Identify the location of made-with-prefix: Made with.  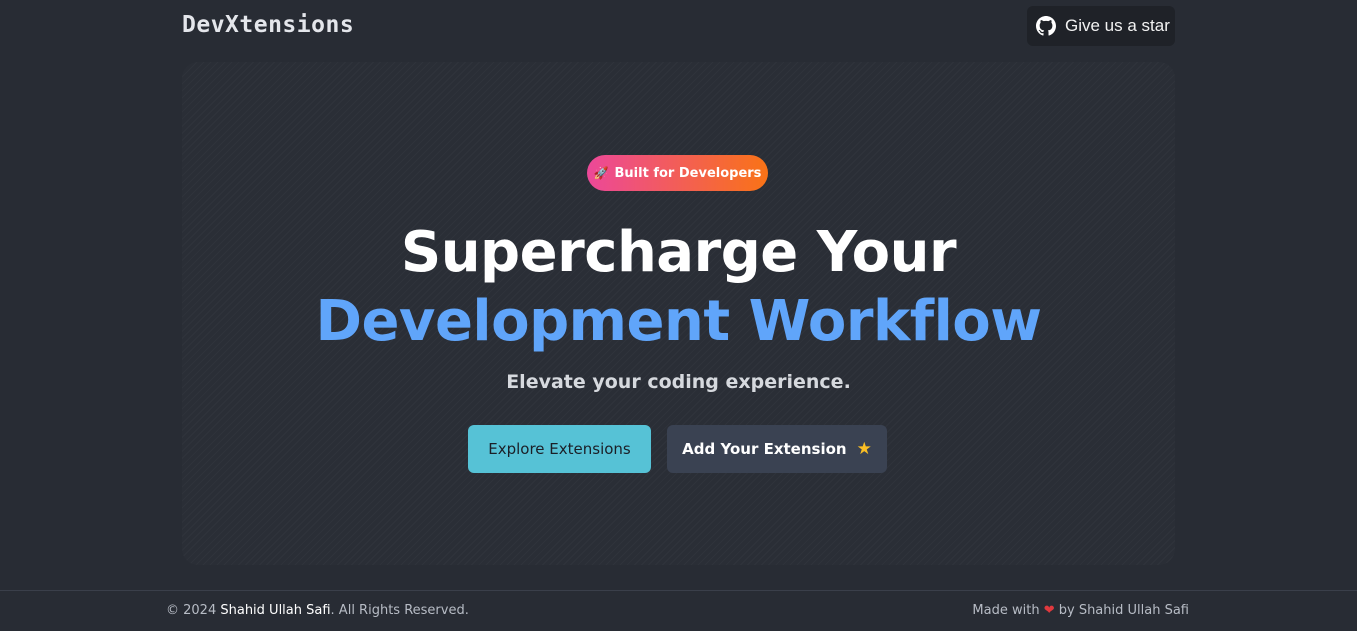
(1008, 610).